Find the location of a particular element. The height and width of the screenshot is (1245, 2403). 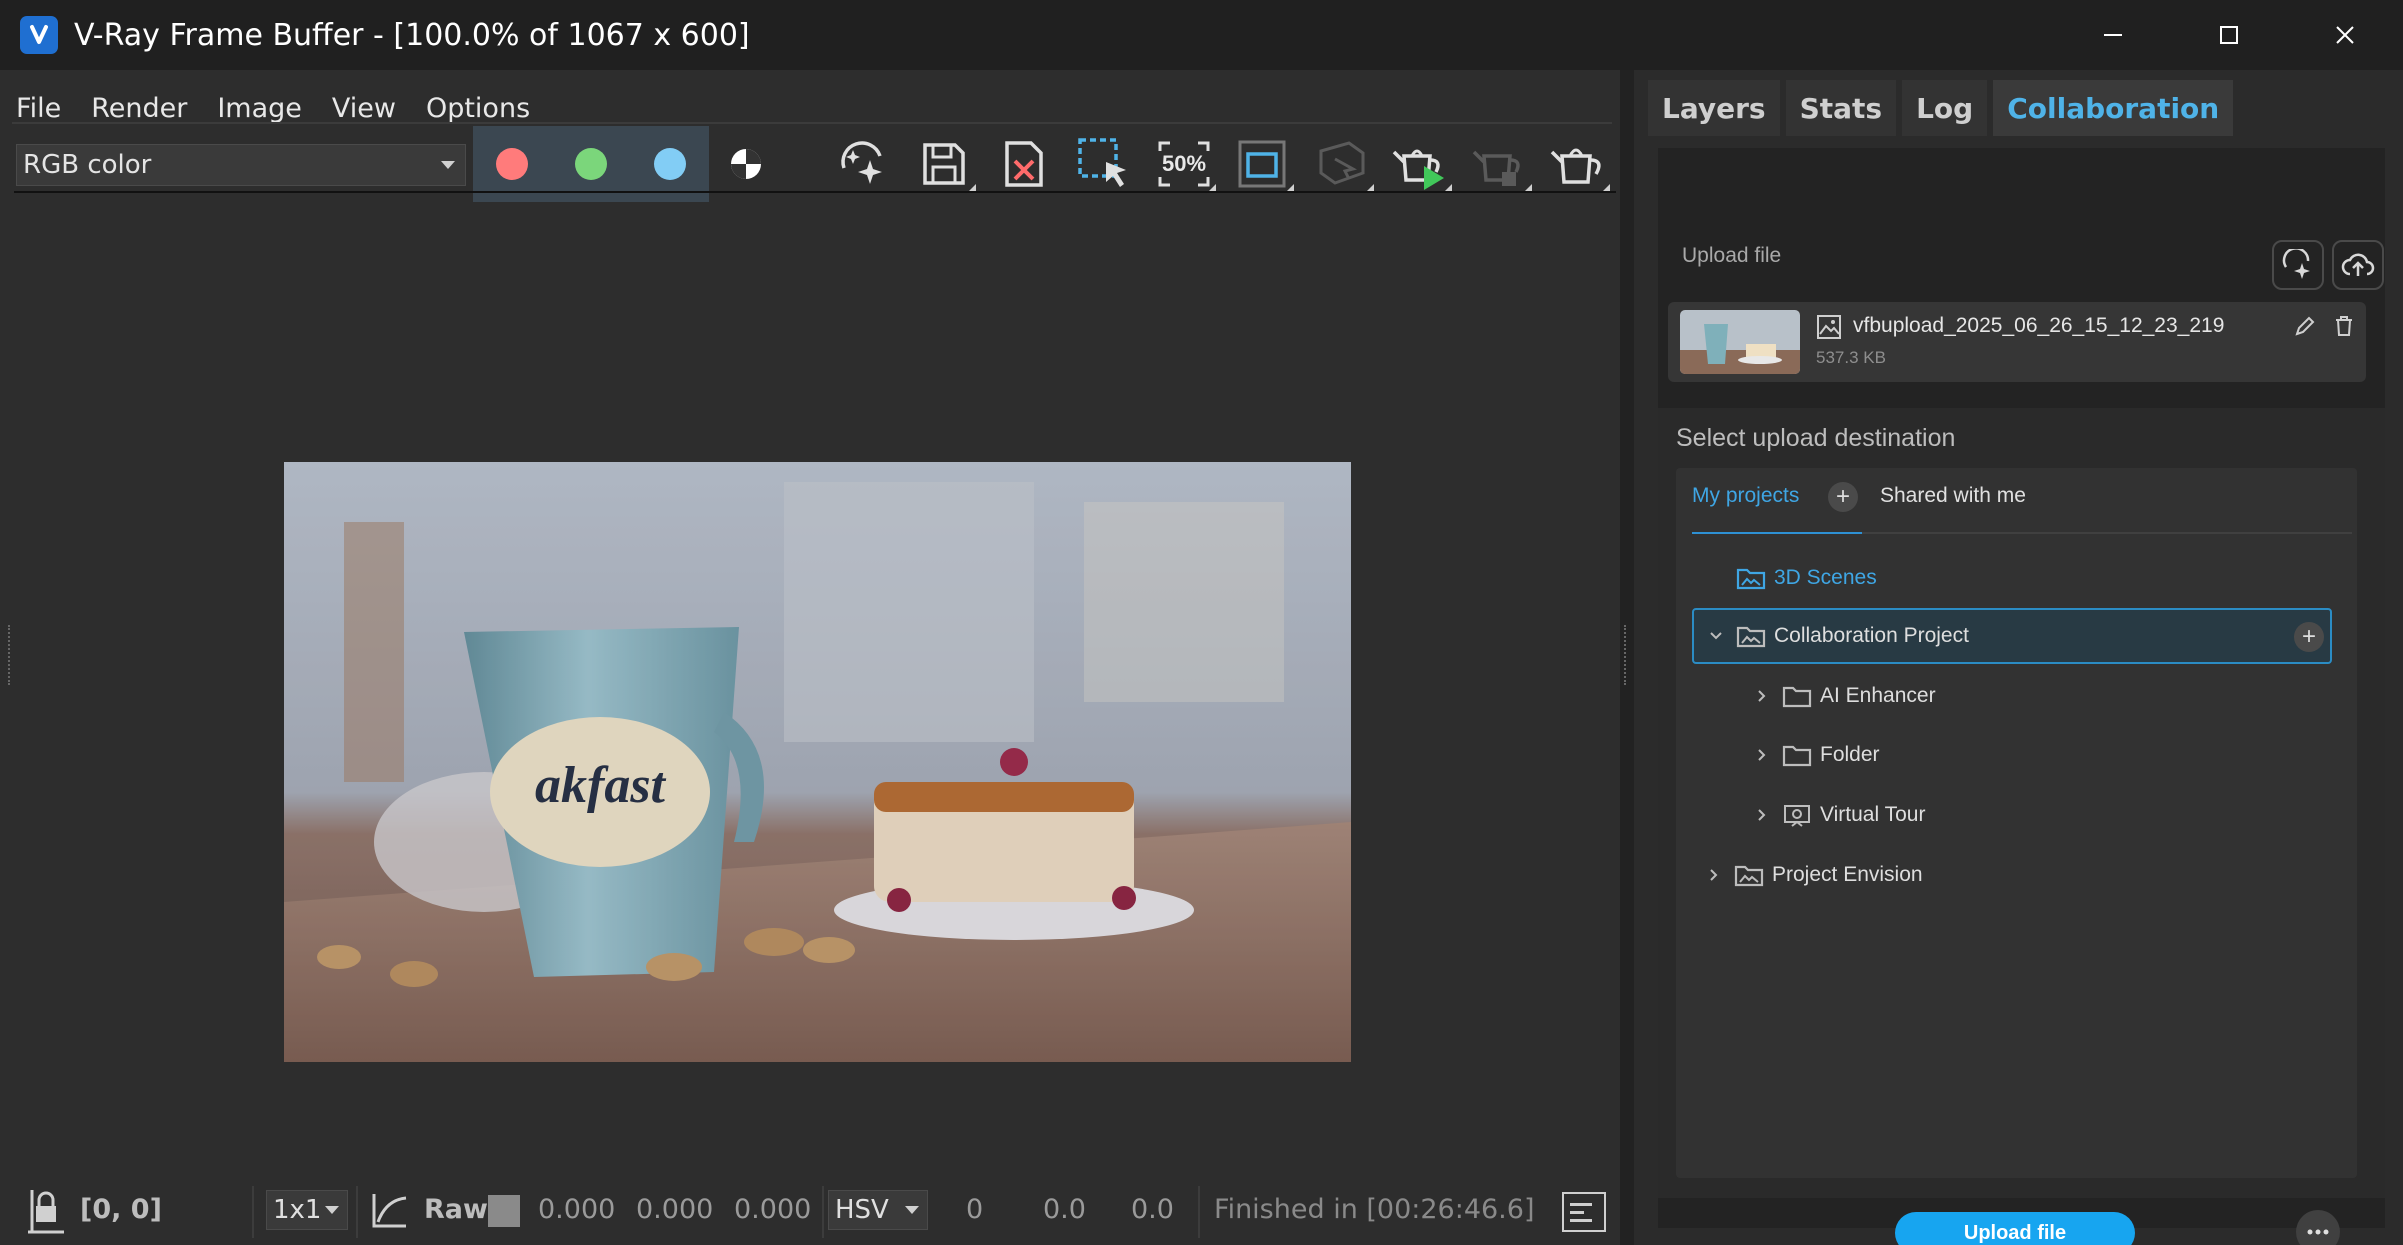

teapot-icon is located at coordinates (1575, 166).